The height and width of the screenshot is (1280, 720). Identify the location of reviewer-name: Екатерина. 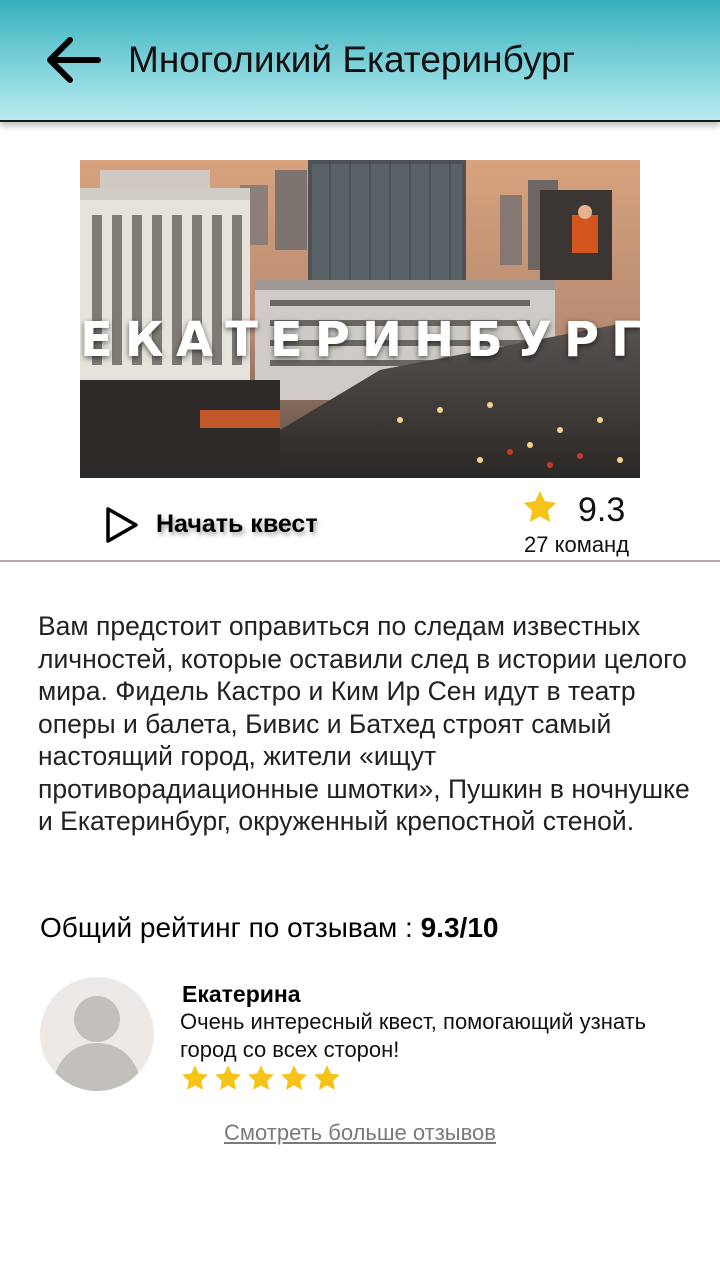
(241, 994).